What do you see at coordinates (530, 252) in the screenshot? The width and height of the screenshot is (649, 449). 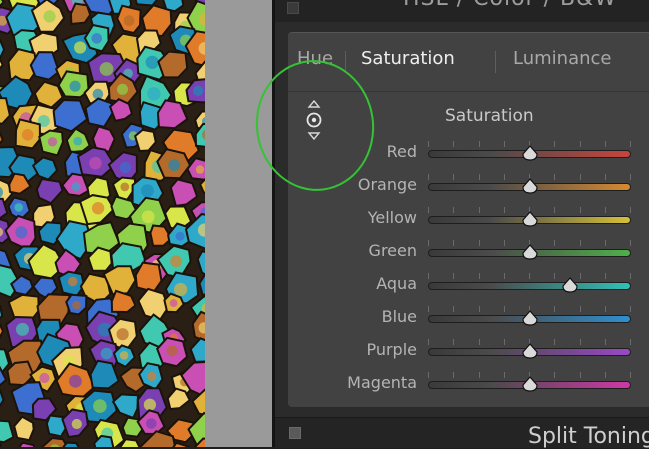 I see `slider-thumb-green` at bounding box center [530, 252].